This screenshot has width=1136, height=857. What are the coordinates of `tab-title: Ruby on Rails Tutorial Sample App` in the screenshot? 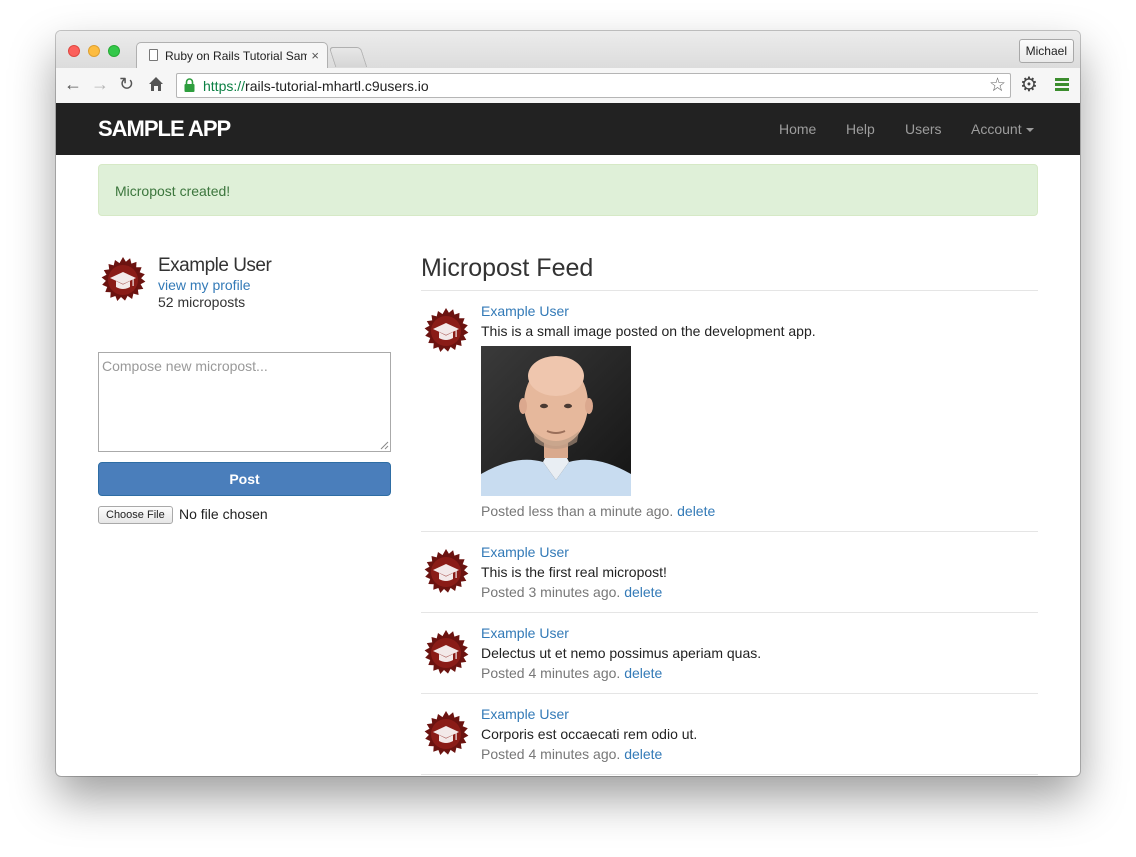 It's located at (236, 56).